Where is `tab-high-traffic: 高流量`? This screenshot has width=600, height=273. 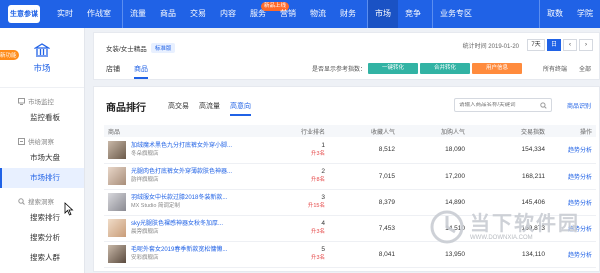
tab-high-traffic: 高流量 is located at coordinates (209, 108).